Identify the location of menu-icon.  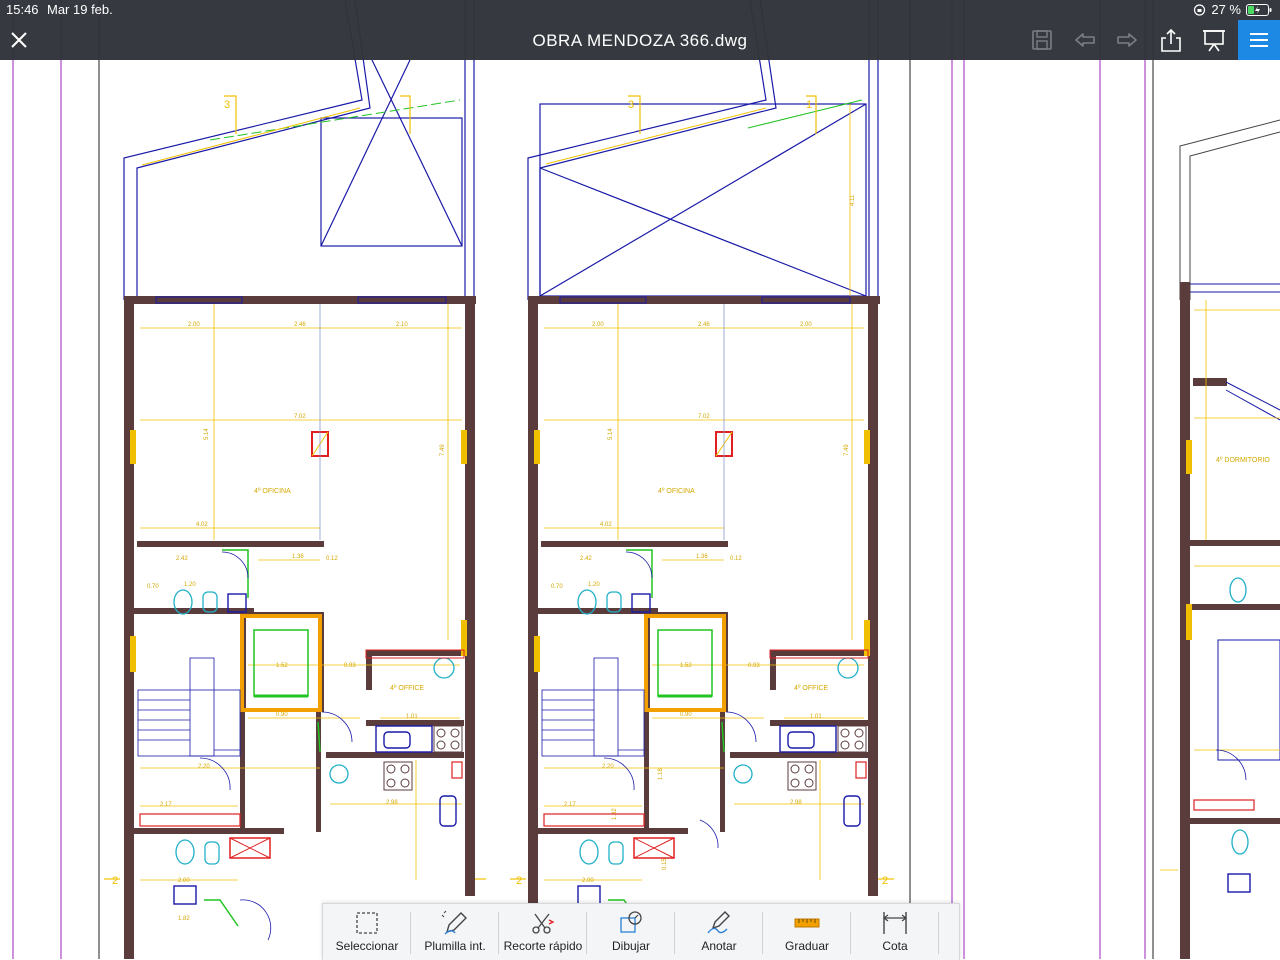
(1259, 40).